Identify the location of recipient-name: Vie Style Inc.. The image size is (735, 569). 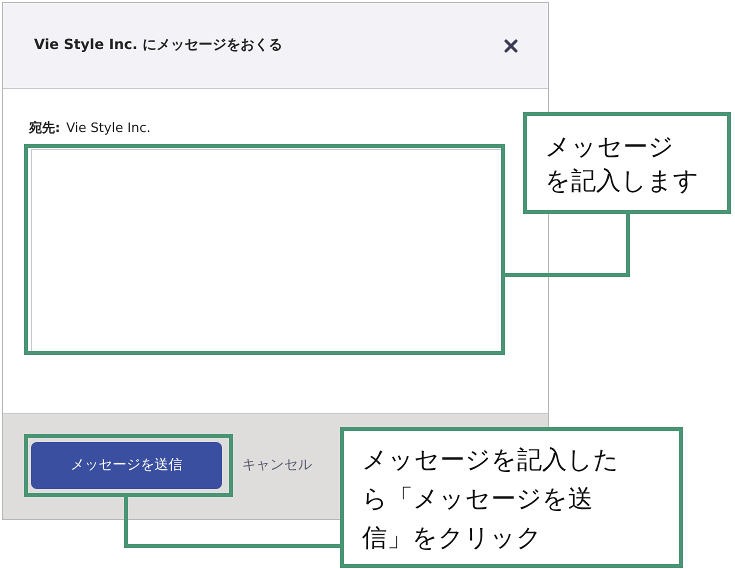
(108, 129).